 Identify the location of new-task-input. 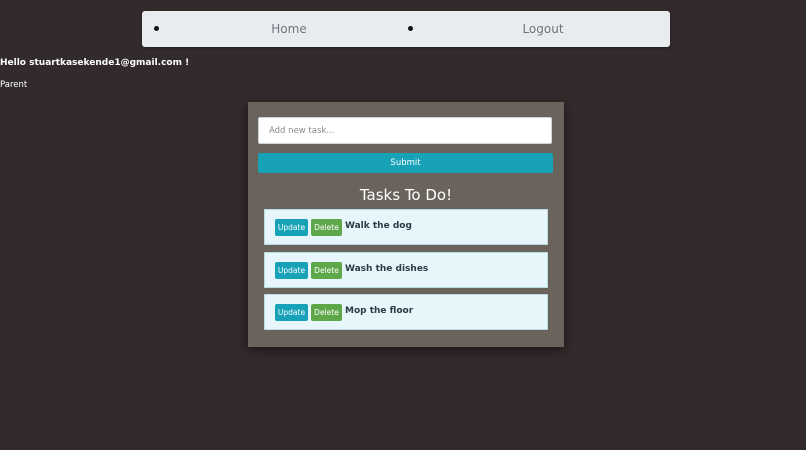
(405, 130).